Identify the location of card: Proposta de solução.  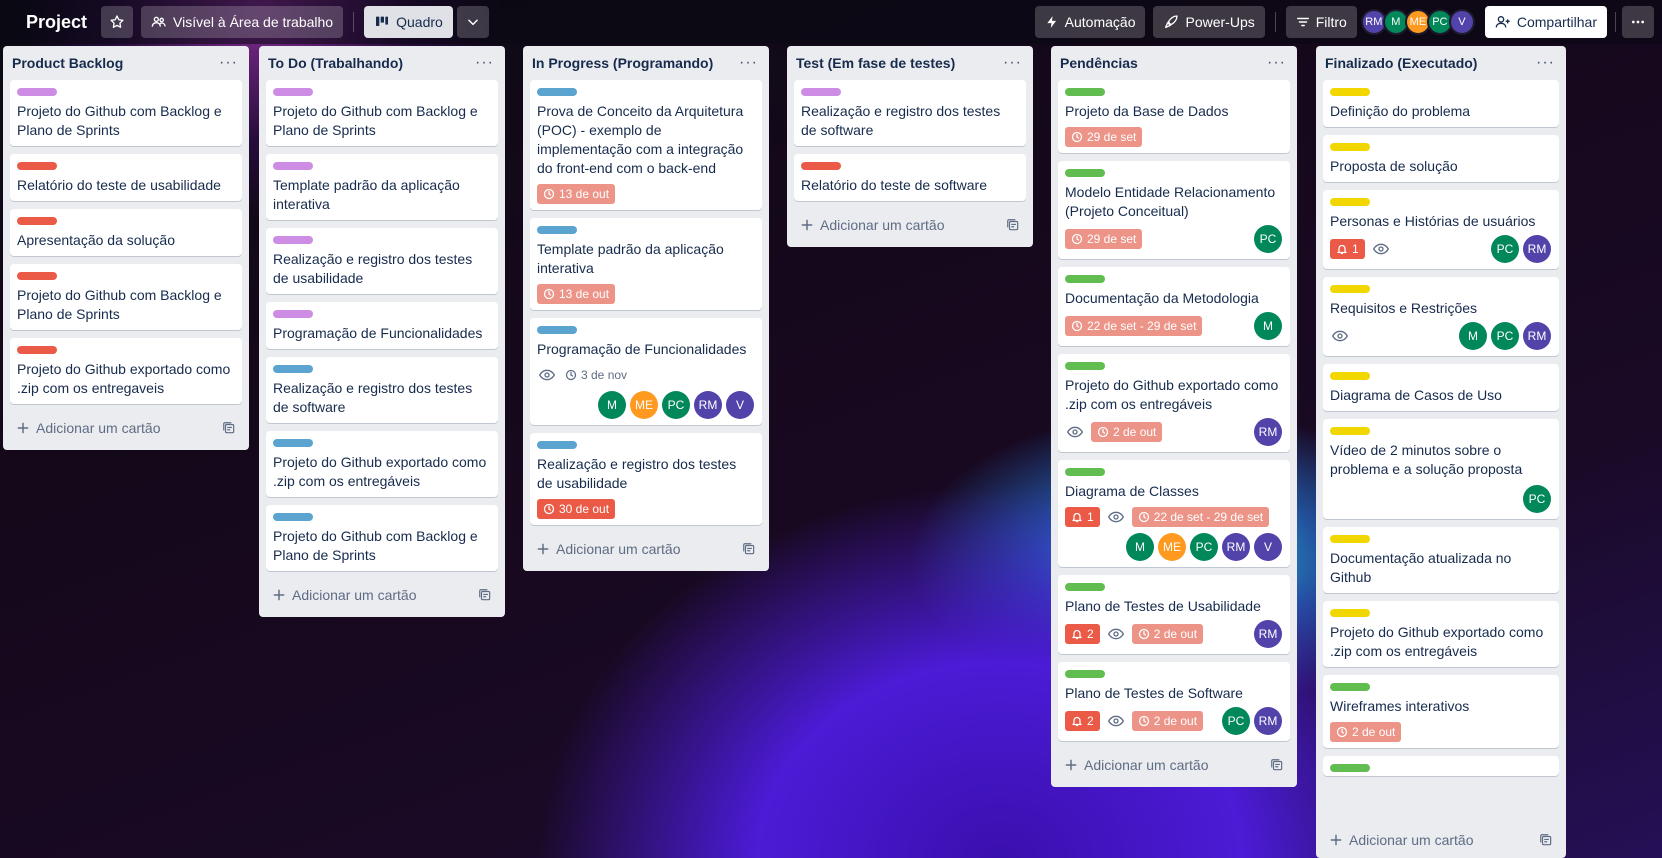
(1441, 158).